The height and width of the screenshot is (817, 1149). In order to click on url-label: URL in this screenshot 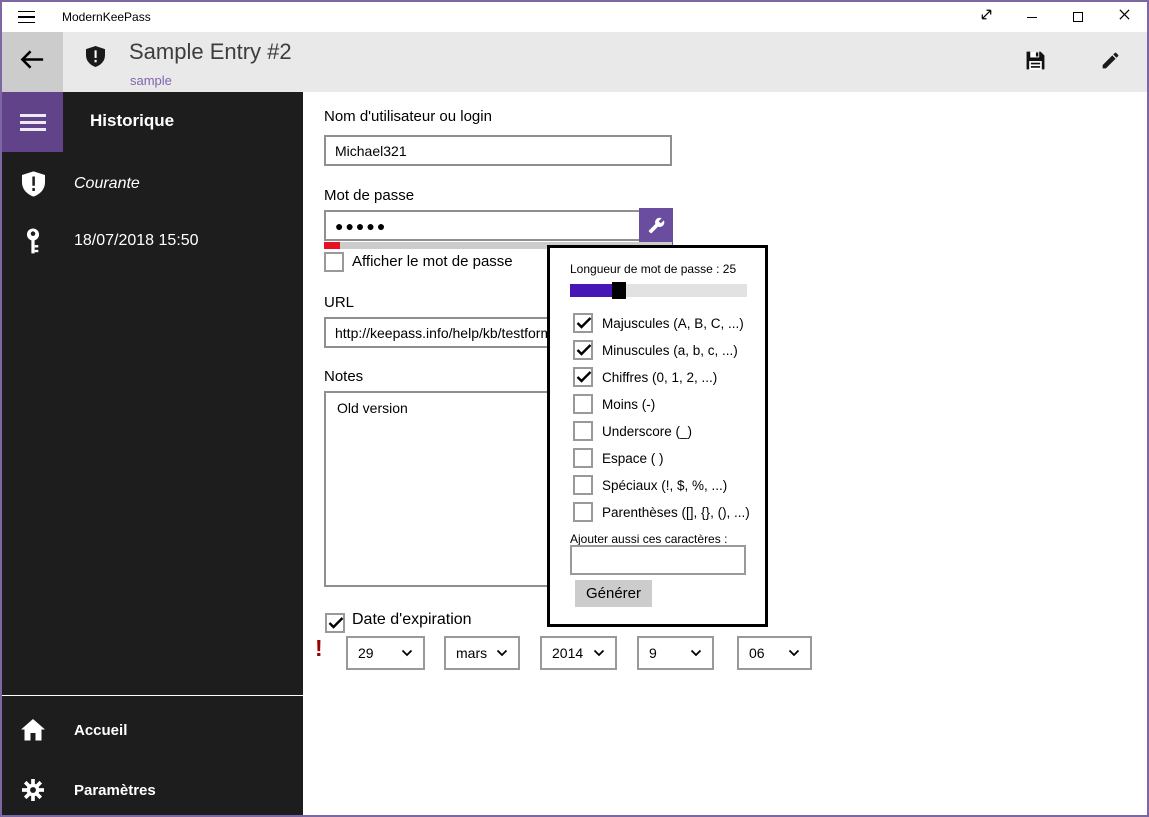, I will do `click(339, 302)`.